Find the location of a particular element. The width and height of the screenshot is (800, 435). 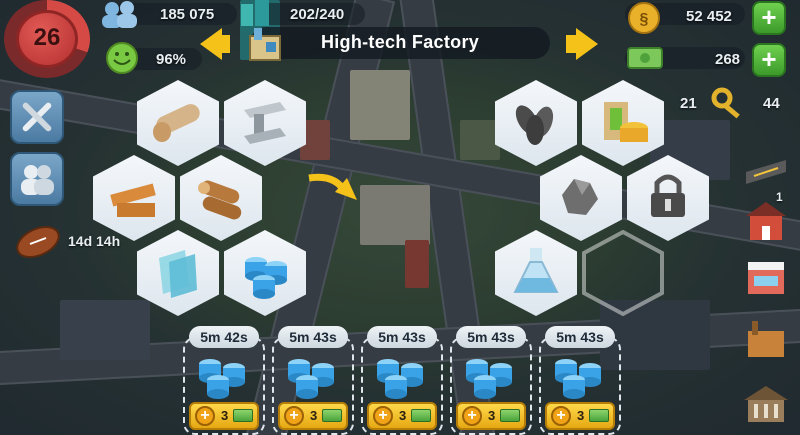

event-timer: 14d 14h is located at coordinates (94, 241).